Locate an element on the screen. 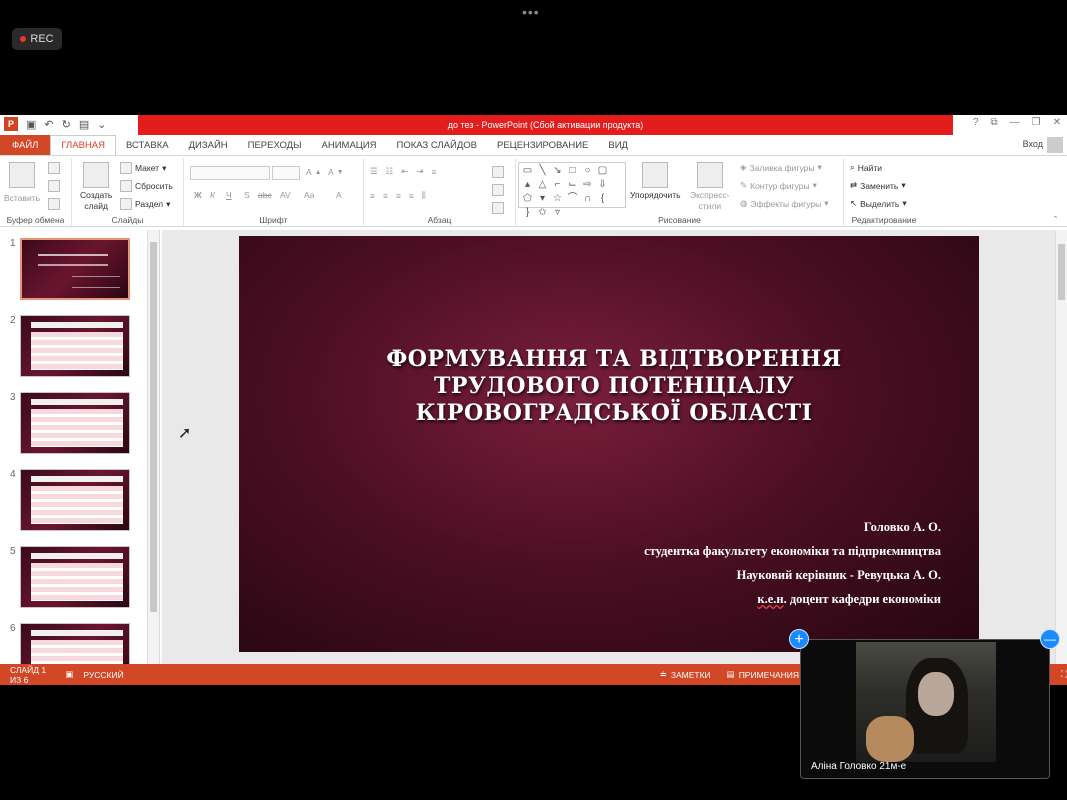 The height and width of the screenshot is (800, 1067). spellcheck-icon: ▣ is located at coordinates (69, 674).